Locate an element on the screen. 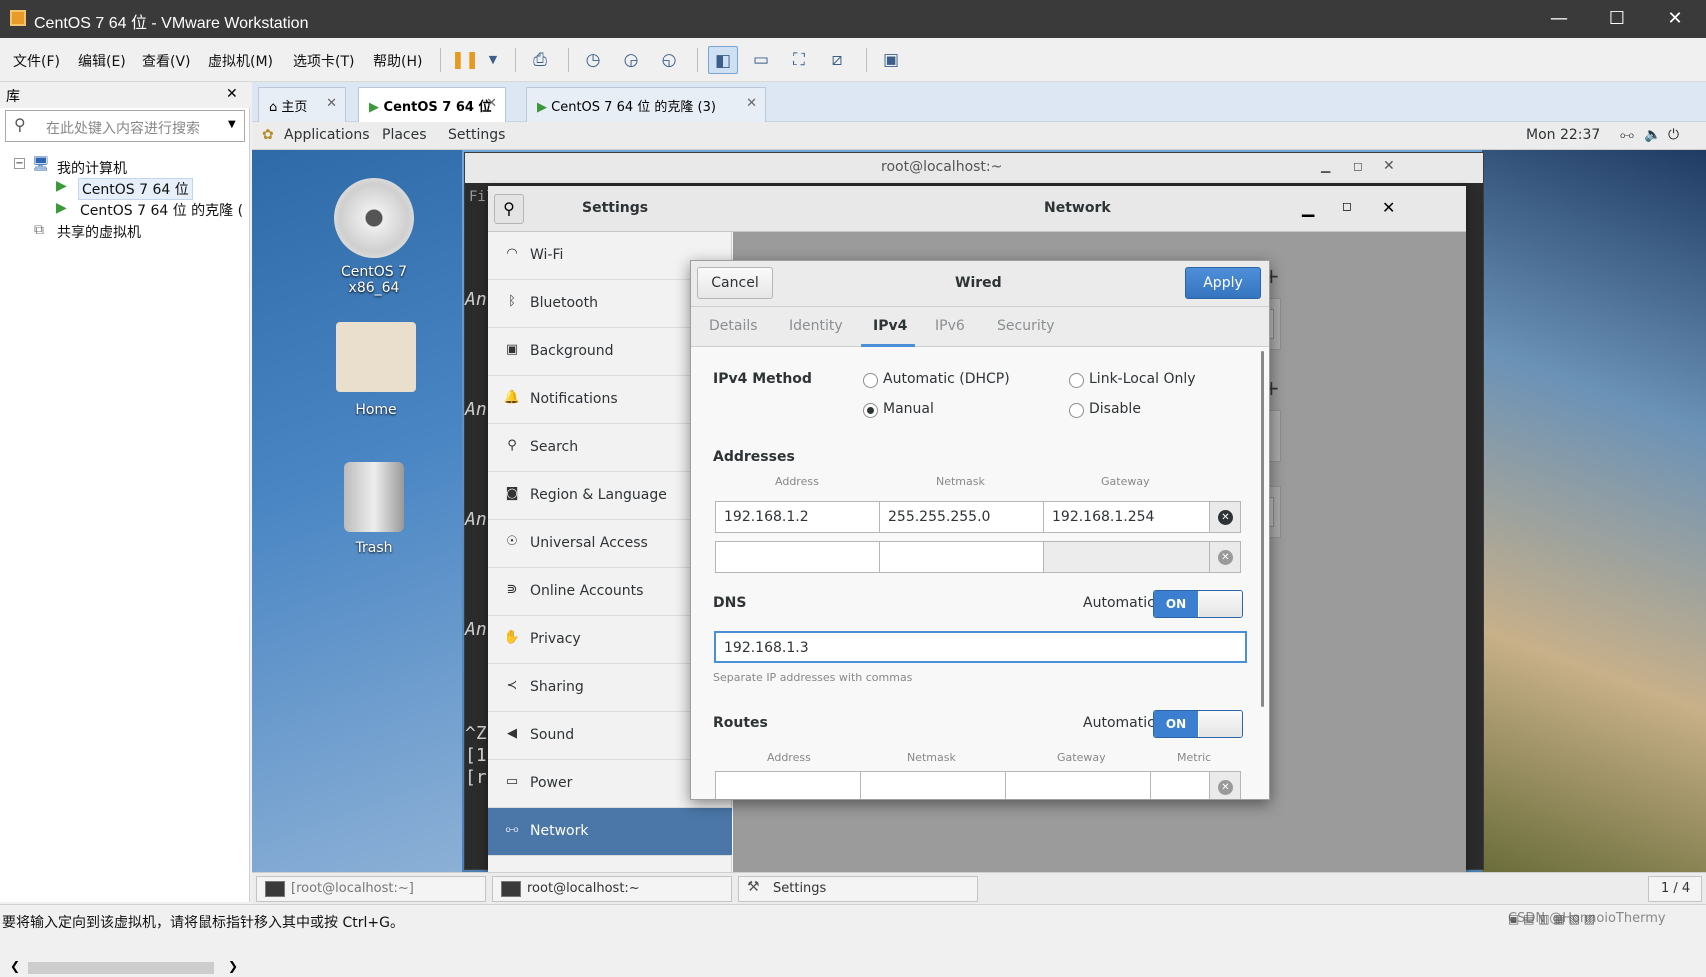 The image size is (1706, 977). minimize-button: — is located at coordinates (1559, 19).